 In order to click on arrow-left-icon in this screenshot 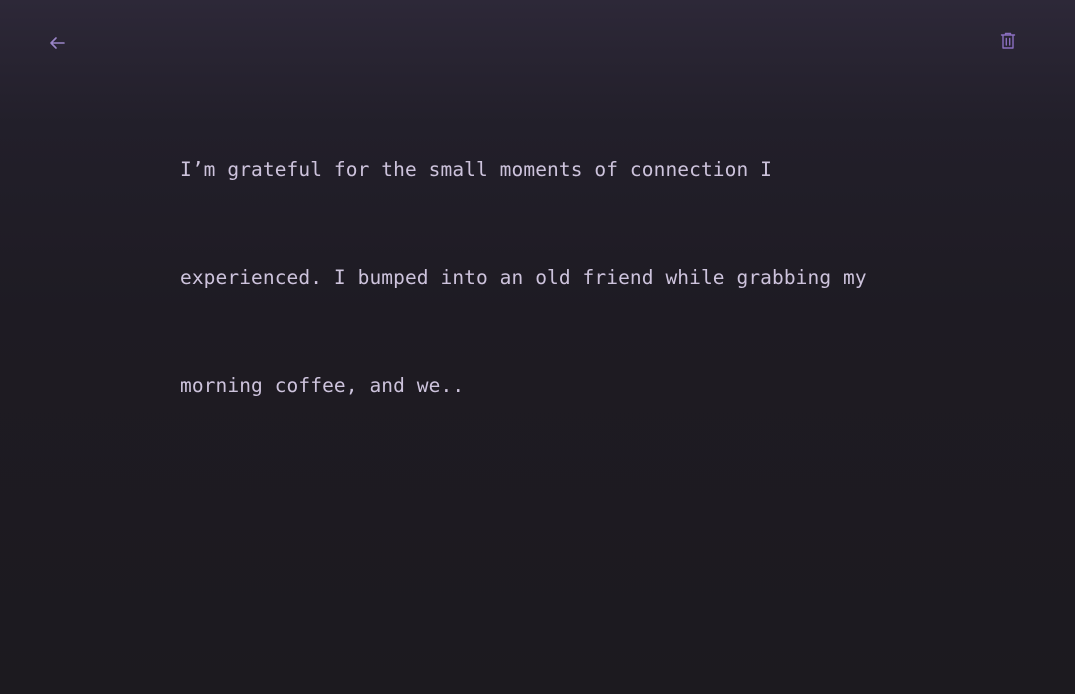, I will do `click(57, 43)`.